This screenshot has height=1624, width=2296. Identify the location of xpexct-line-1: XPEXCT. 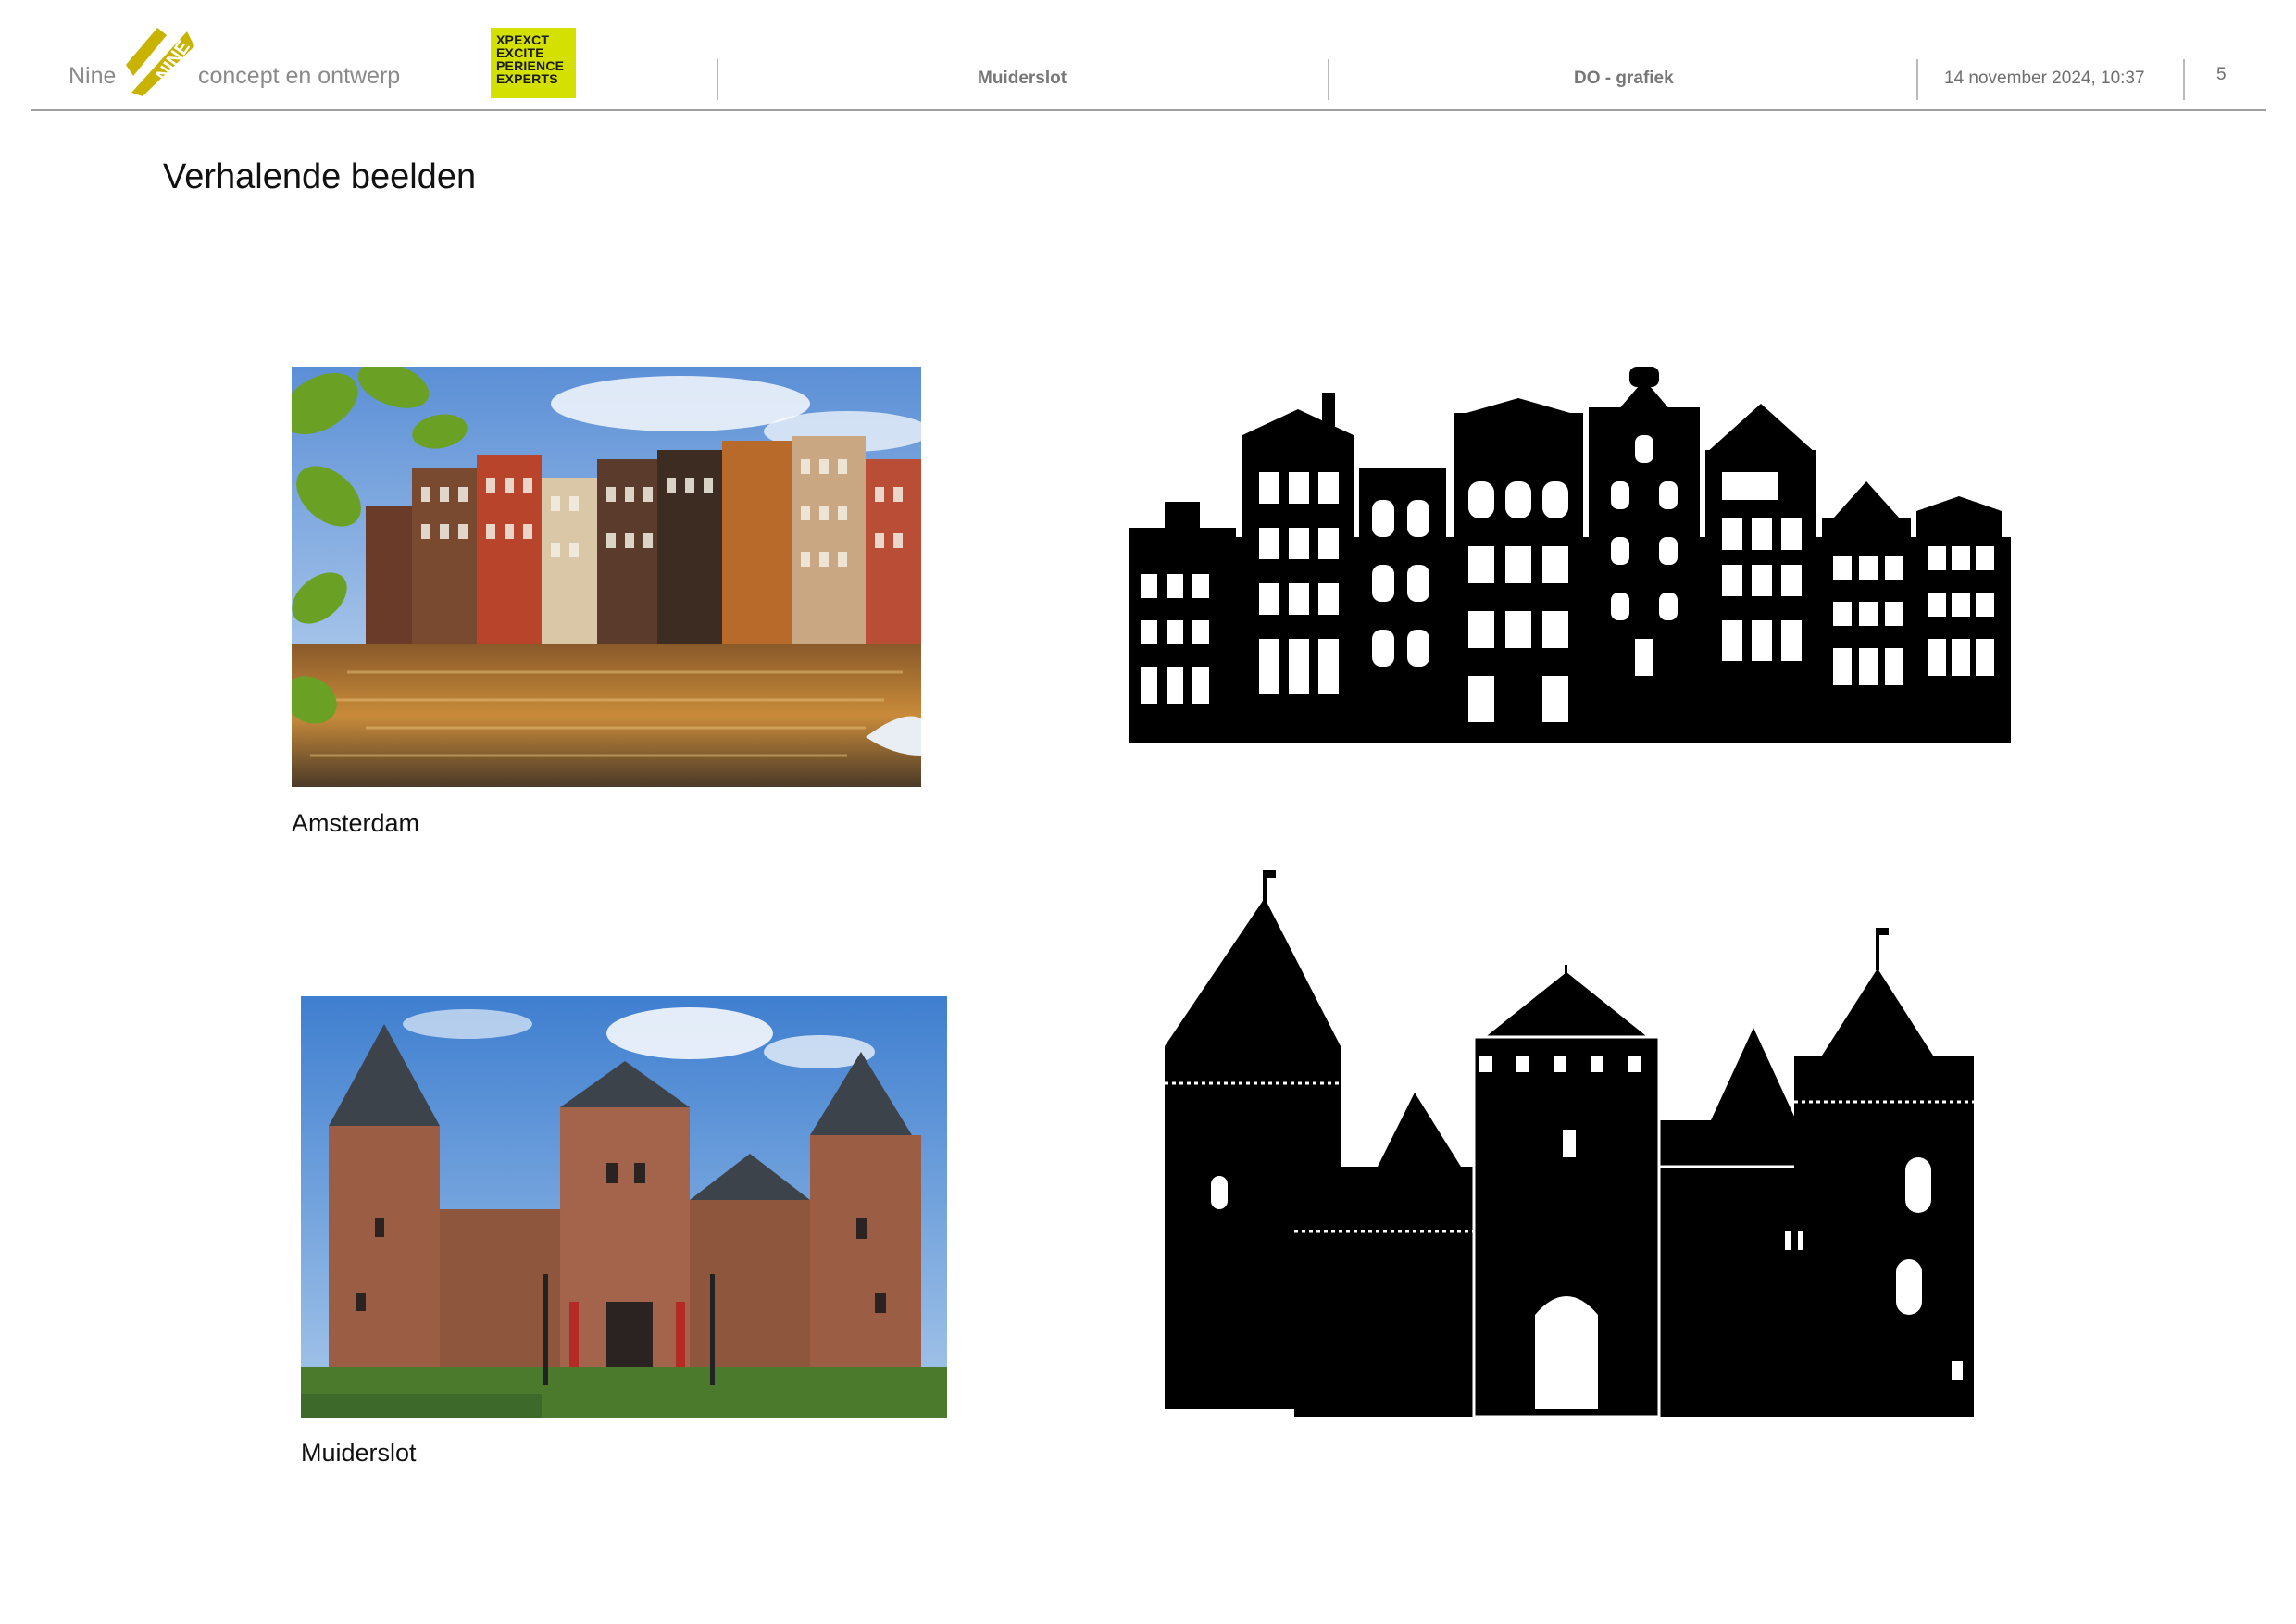
(523, 39).